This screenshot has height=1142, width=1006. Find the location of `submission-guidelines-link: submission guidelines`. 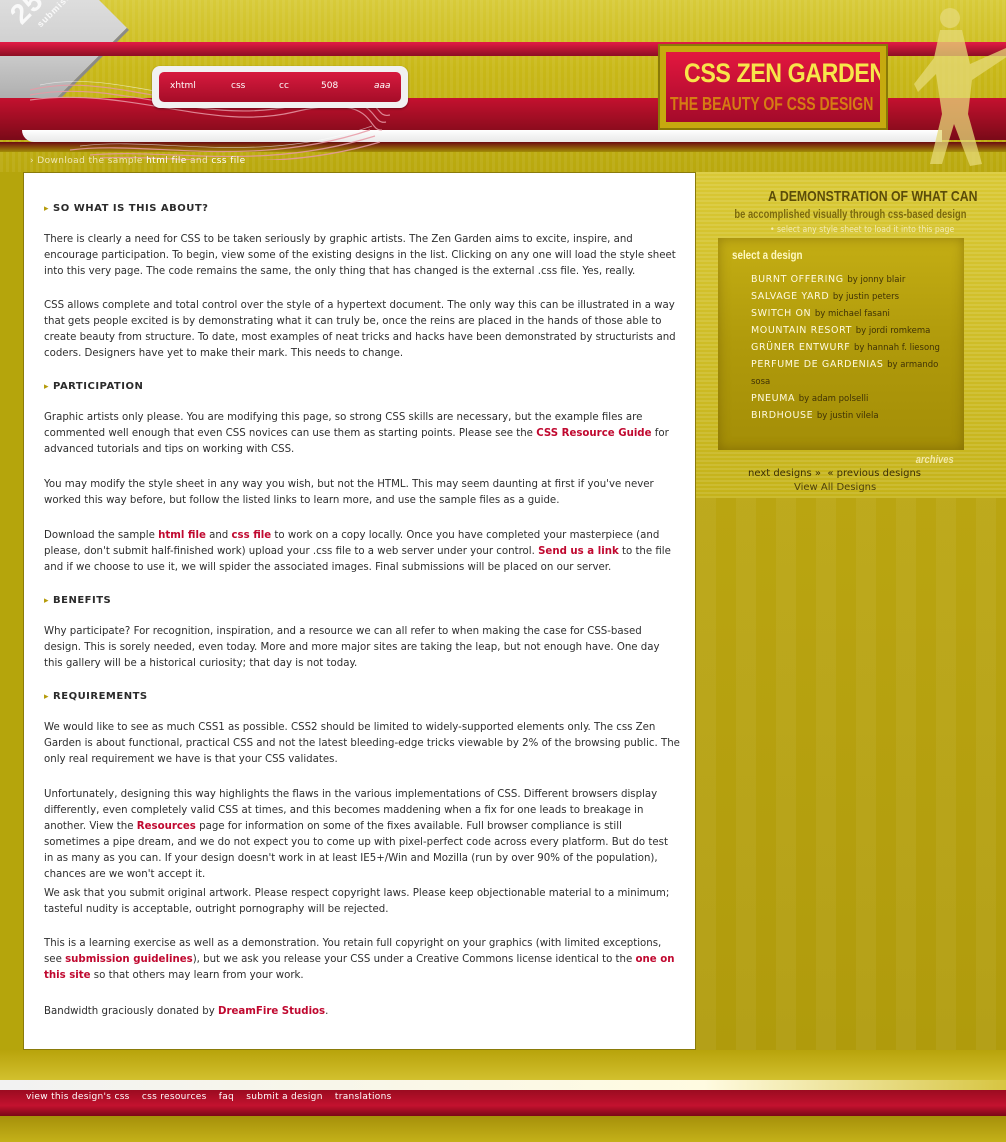

submission-guidelines-link: submission guidelines is located at coordinates (129, 959).